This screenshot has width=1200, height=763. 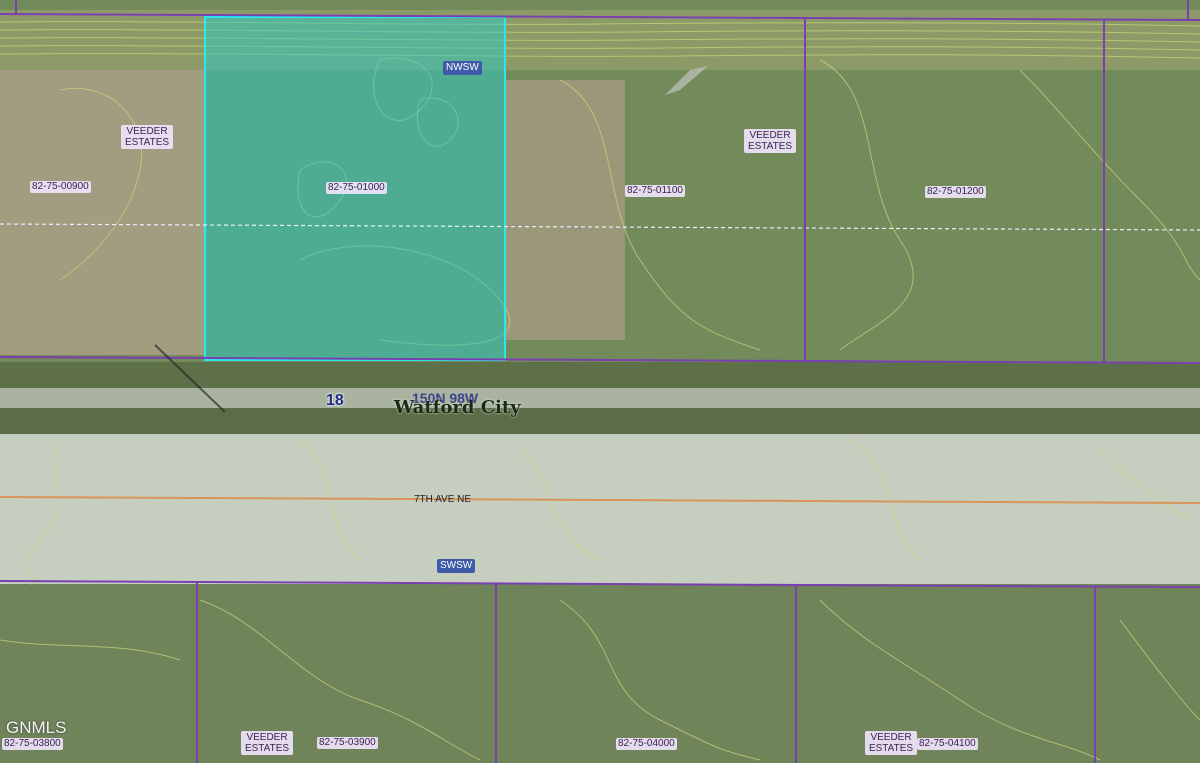 I want to click on parcel-id-label: 82-75-04100, so click(x=947, y=744).